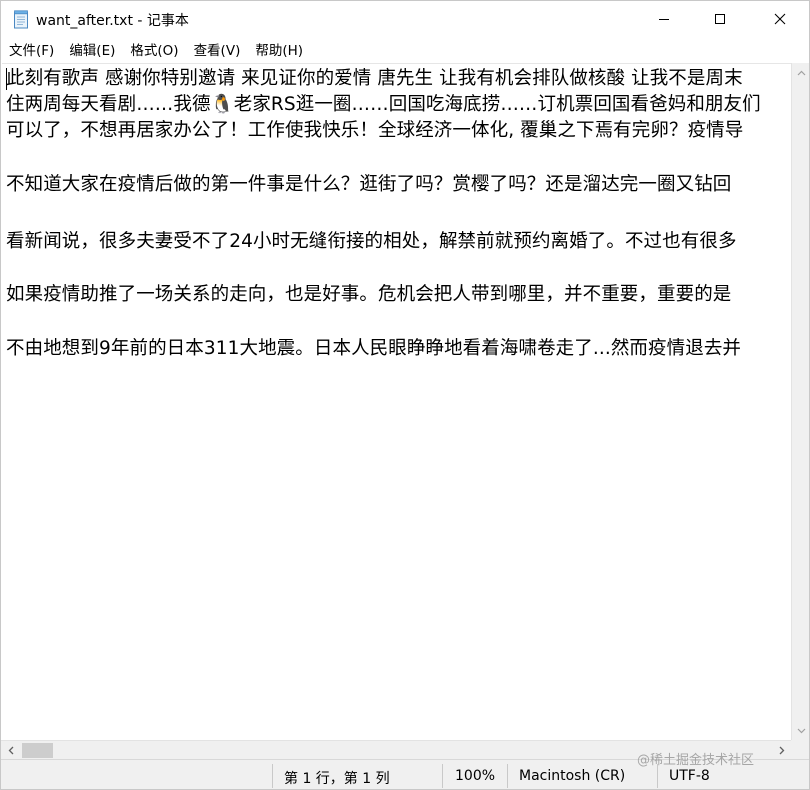 The width and height of the screenshot is (810, 790). I want to click on chevron-down-icon, so click(801, 730).